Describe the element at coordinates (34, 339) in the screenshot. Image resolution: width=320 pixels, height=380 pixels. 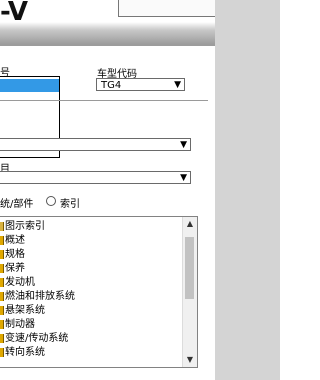
I see `tree-item: 变速/传动系统` at that location.